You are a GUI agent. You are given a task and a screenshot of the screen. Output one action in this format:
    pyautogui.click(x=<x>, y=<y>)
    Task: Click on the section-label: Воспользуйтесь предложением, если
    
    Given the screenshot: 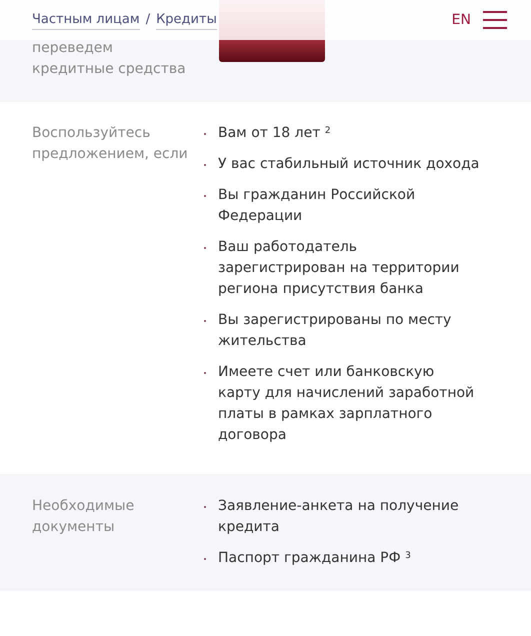 What is the action you would take?
    pyautogui.click(x=110, y=144)
    